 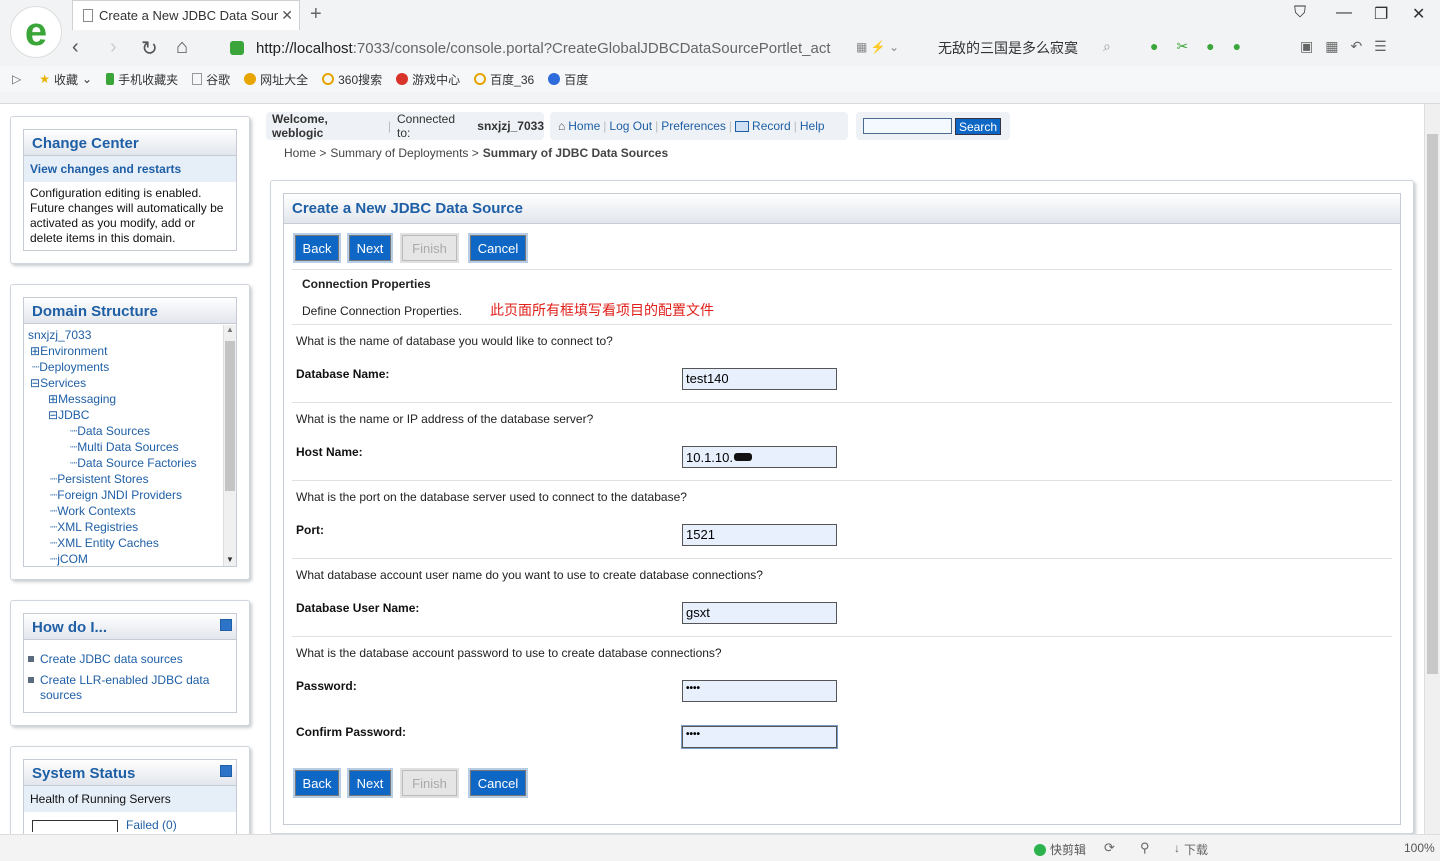 What do you see at coordinates (189, 15) in the screenshot?
I see `tab-title: Create a New JDBC Data Sour` at bounding box center [189, 15].